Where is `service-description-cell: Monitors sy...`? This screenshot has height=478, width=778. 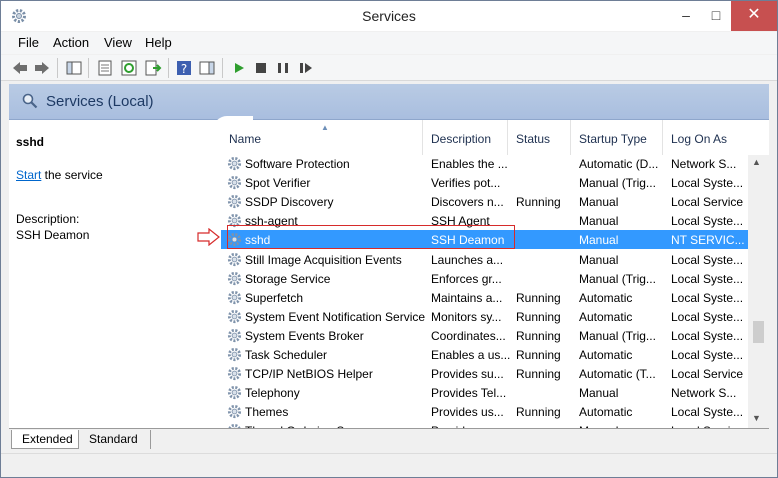 service-description-cell: Monitors sy... is located at coordinates (466, 316).